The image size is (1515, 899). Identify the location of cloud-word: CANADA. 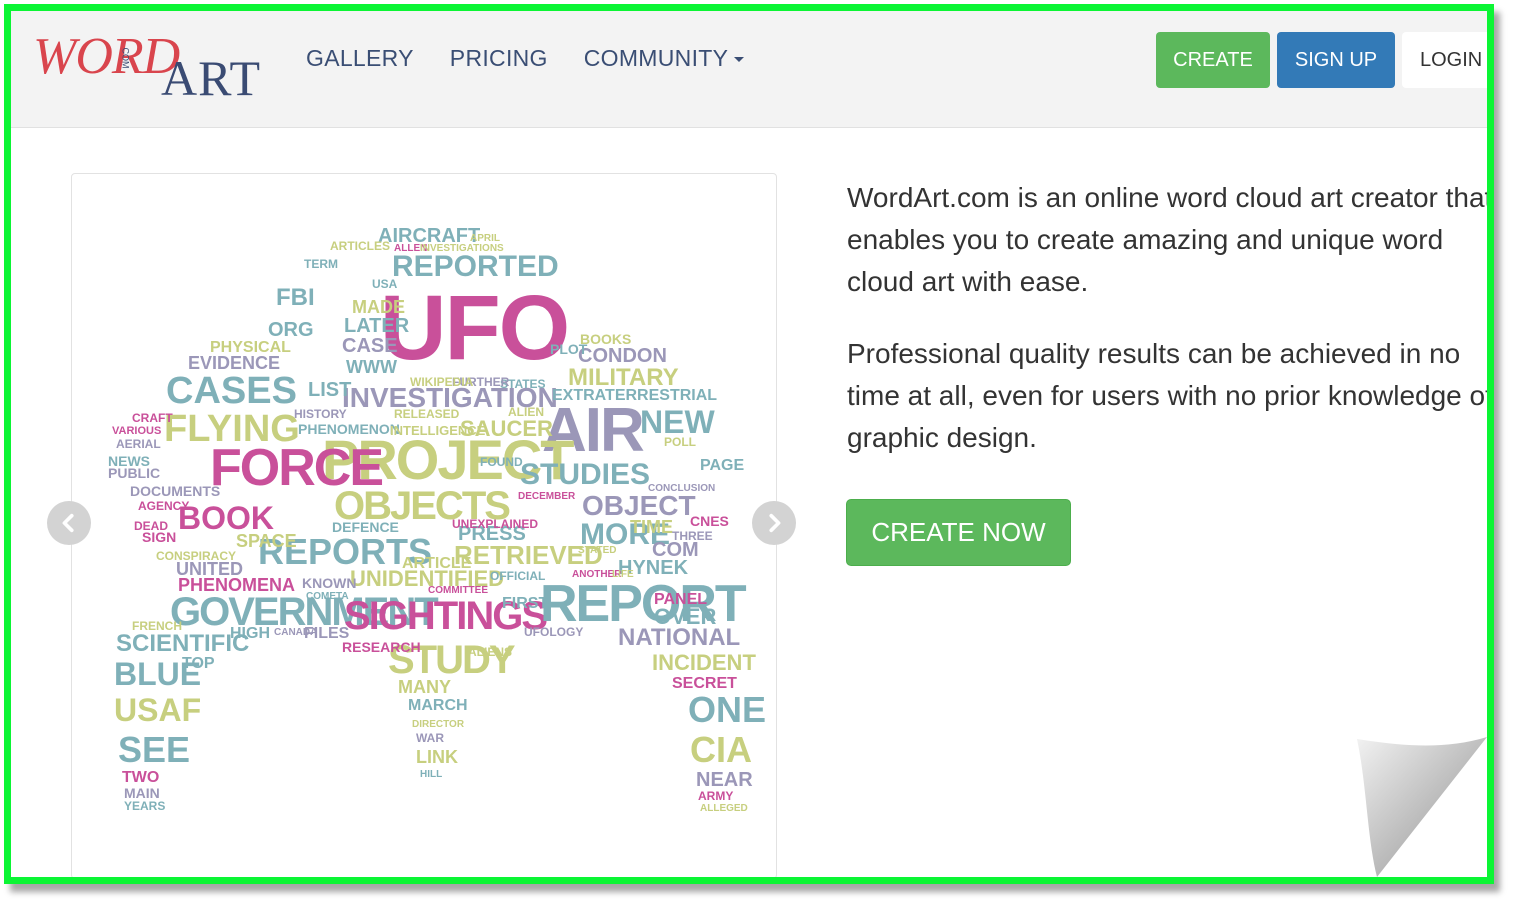
(296, 632).